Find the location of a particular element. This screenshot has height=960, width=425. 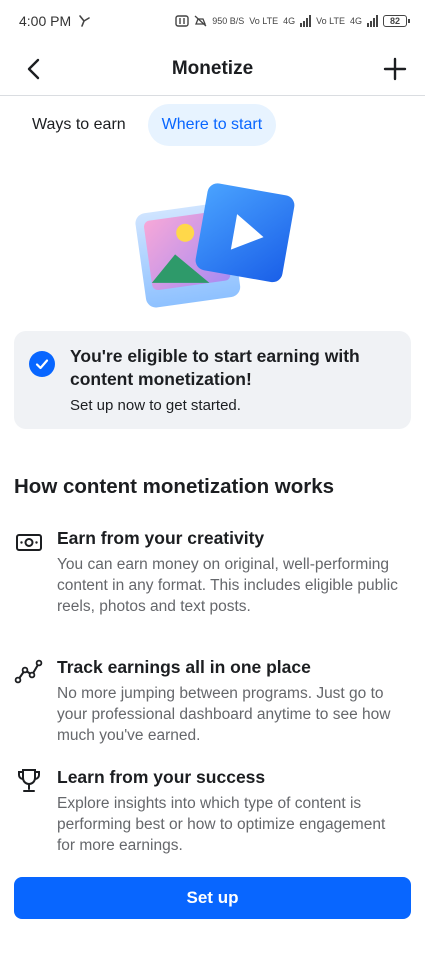

hero-illustration is located at coordinates (215, 245).